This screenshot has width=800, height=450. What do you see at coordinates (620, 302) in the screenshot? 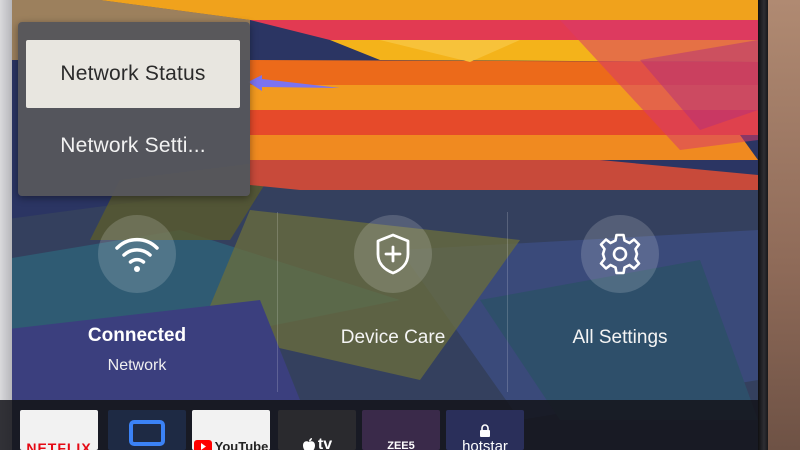
I see `tile-all-settings: All Settings` at bounding box center [620, 302].